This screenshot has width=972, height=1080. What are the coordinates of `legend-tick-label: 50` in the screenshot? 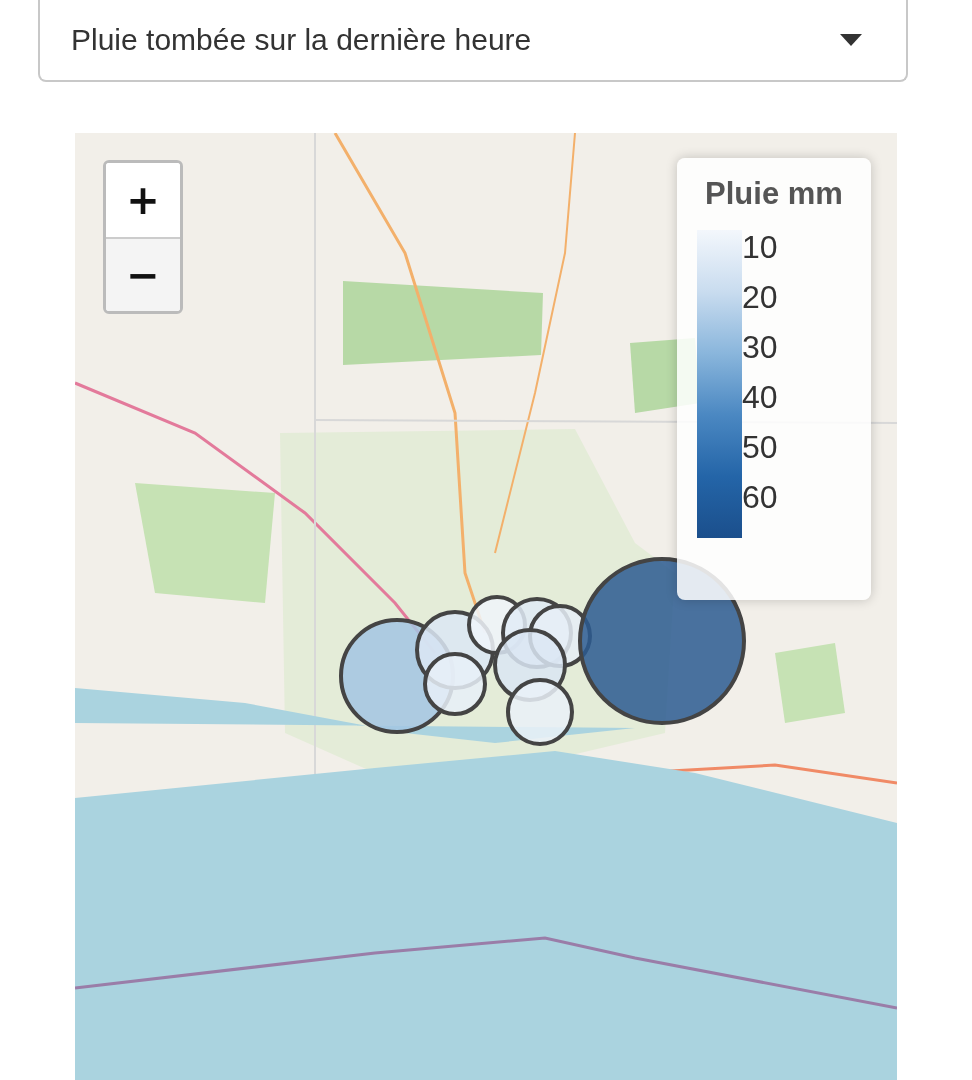 It's located at (760, 447).